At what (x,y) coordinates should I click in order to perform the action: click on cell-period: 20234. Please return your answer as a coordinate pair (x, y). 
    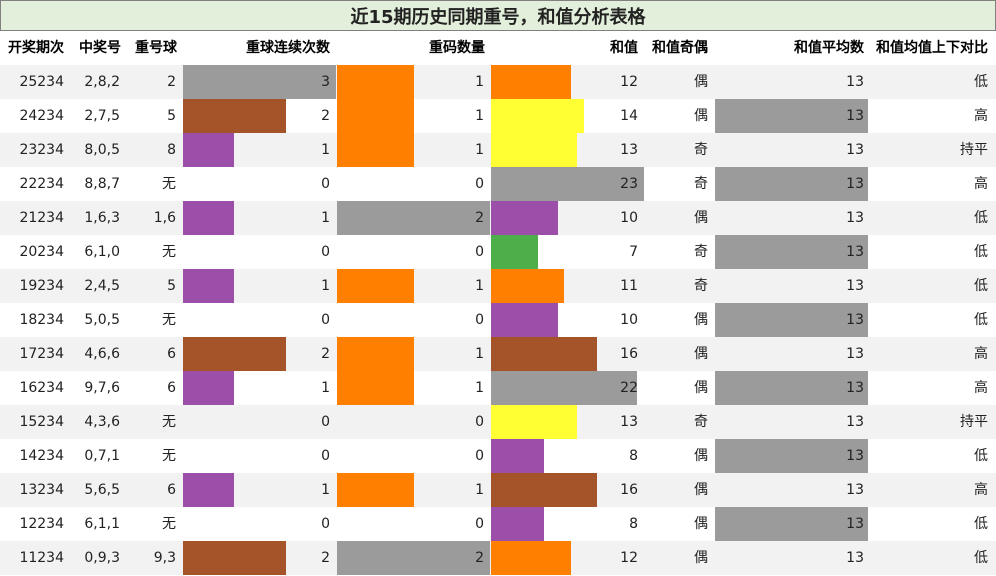
    Looking at the image, I should click on (41, 252).